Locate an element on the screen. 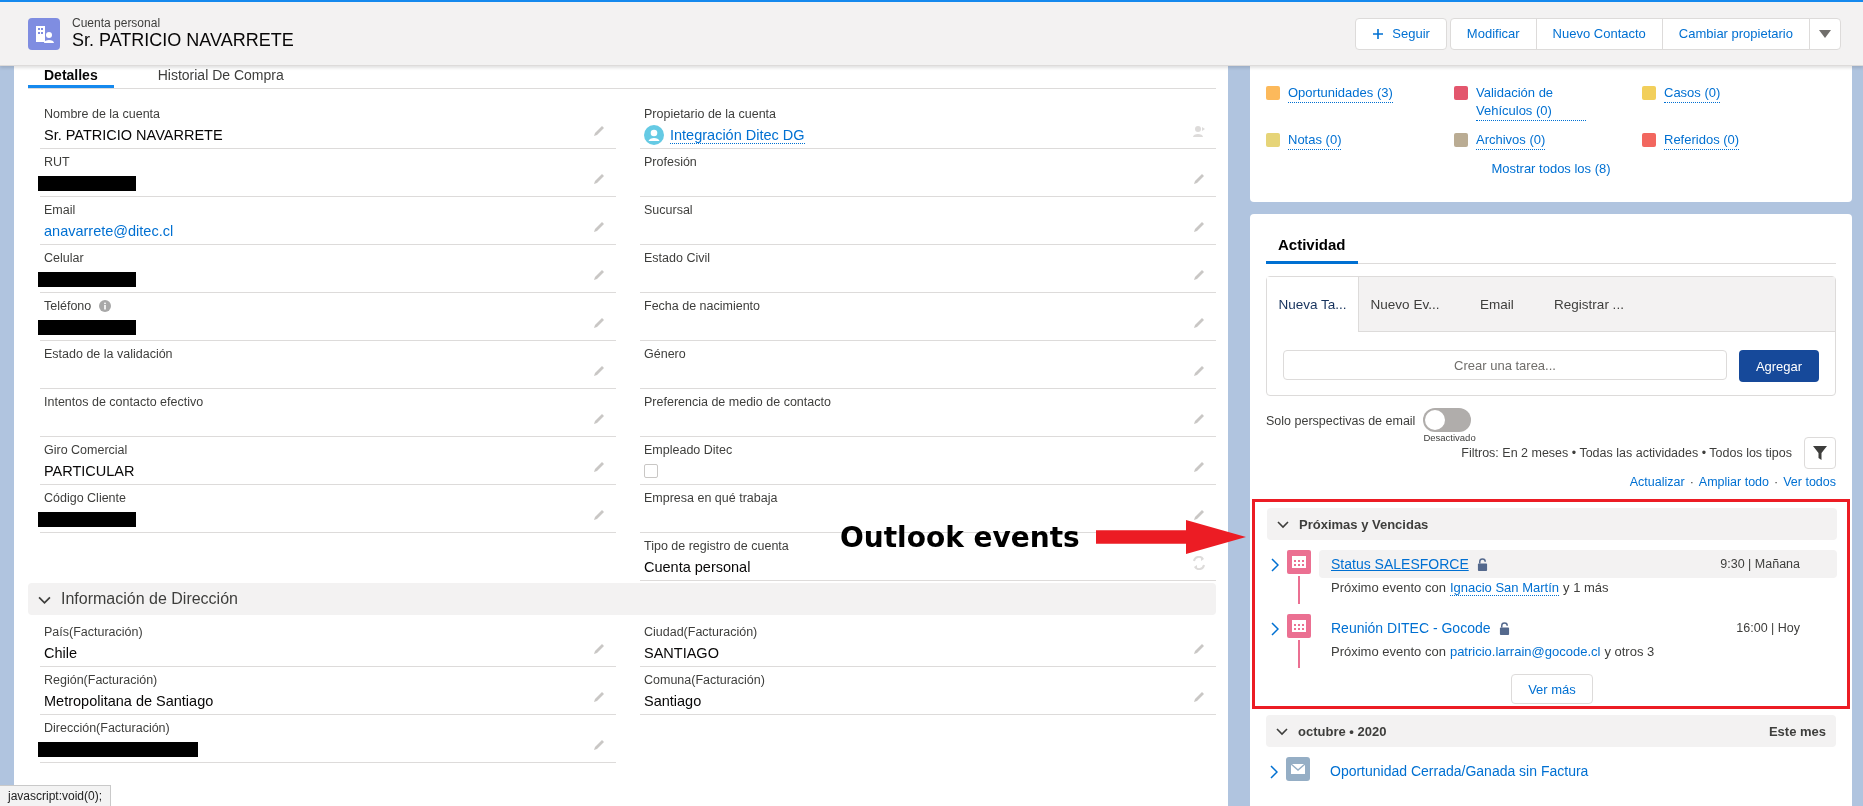  field-label: Teléfono is located at coordinates (68, 306).